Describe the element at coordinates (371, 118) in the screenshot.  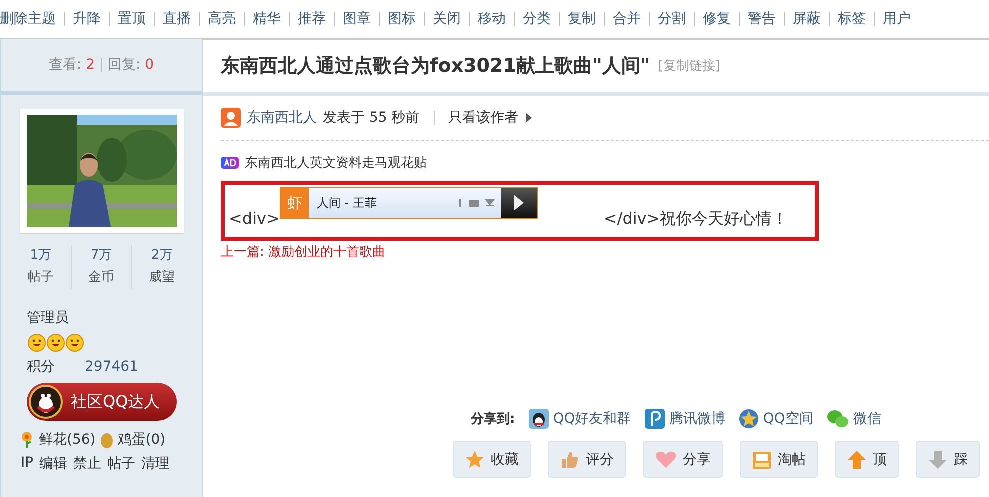
I see `post-time: 发表于 55 秒前` at that location.